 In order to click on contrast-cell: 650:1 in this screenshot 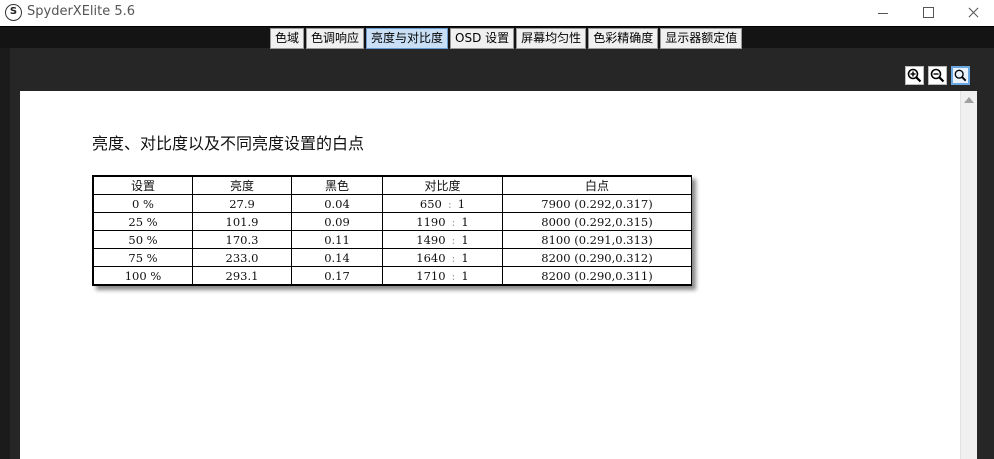, I will do `click(442, 203)`.